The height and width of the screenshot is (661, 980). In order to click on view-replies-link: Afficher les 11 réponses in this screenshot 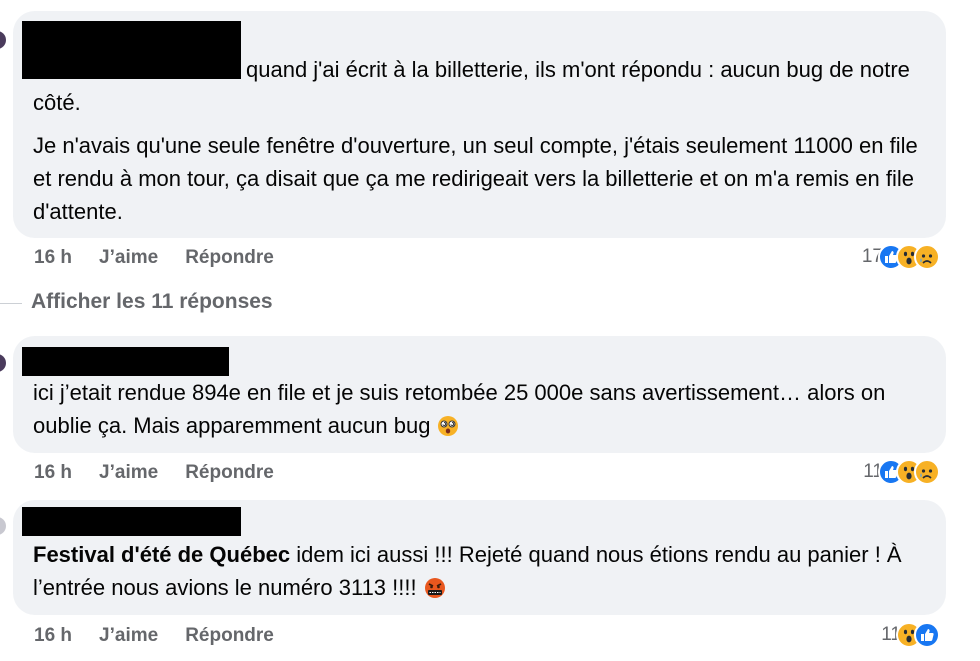, I will do `click(152, 302)`.